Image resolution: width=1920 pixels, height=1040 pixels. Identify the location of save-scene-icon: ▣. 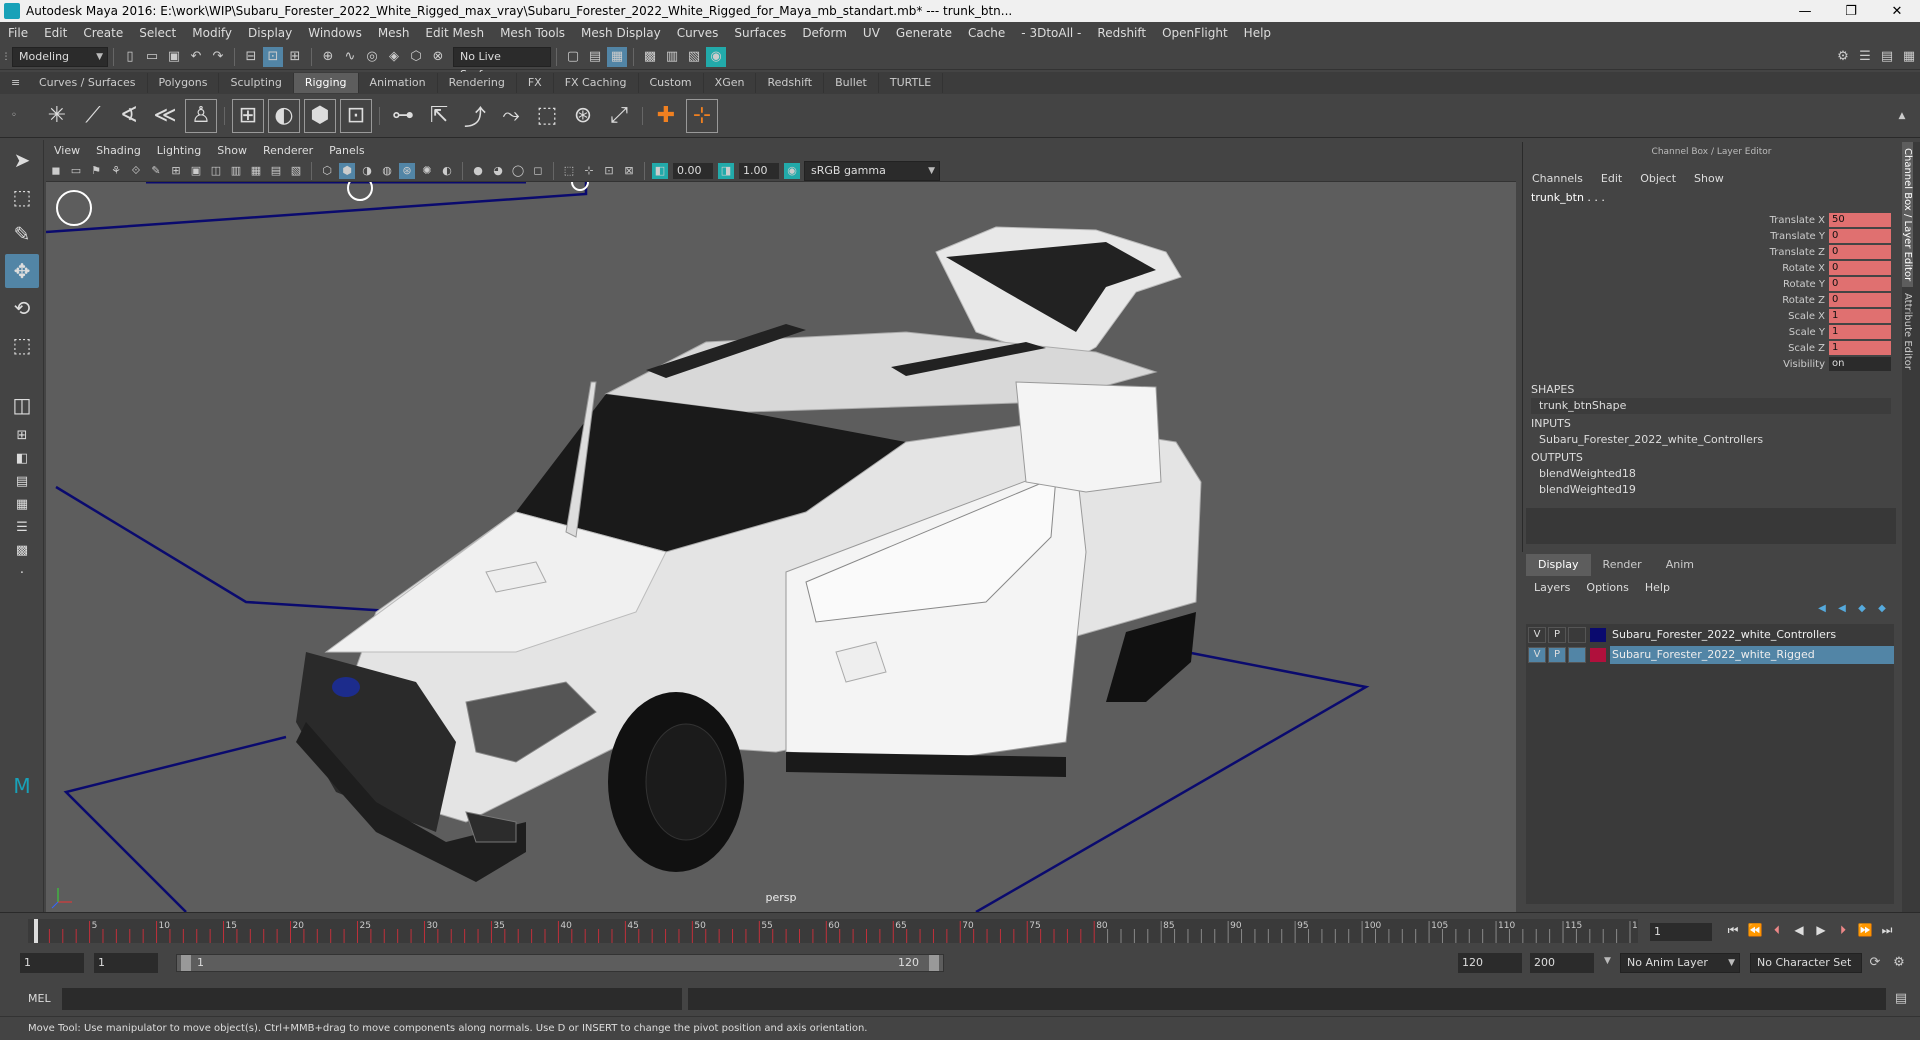
(174, 57).